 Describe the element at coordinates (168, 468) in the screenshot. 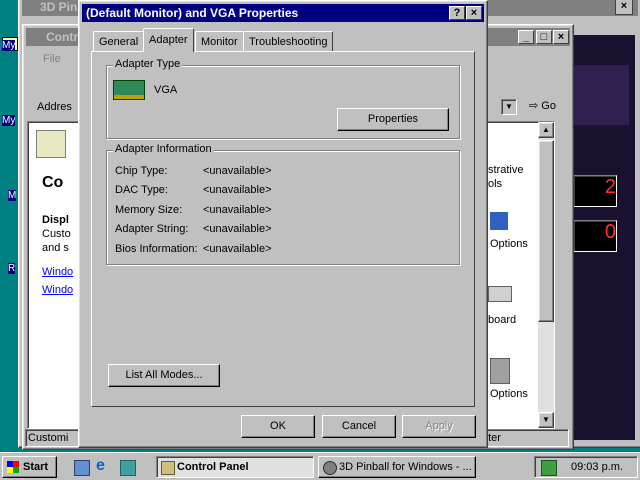

I see `control-panel-task-icon` at that location.